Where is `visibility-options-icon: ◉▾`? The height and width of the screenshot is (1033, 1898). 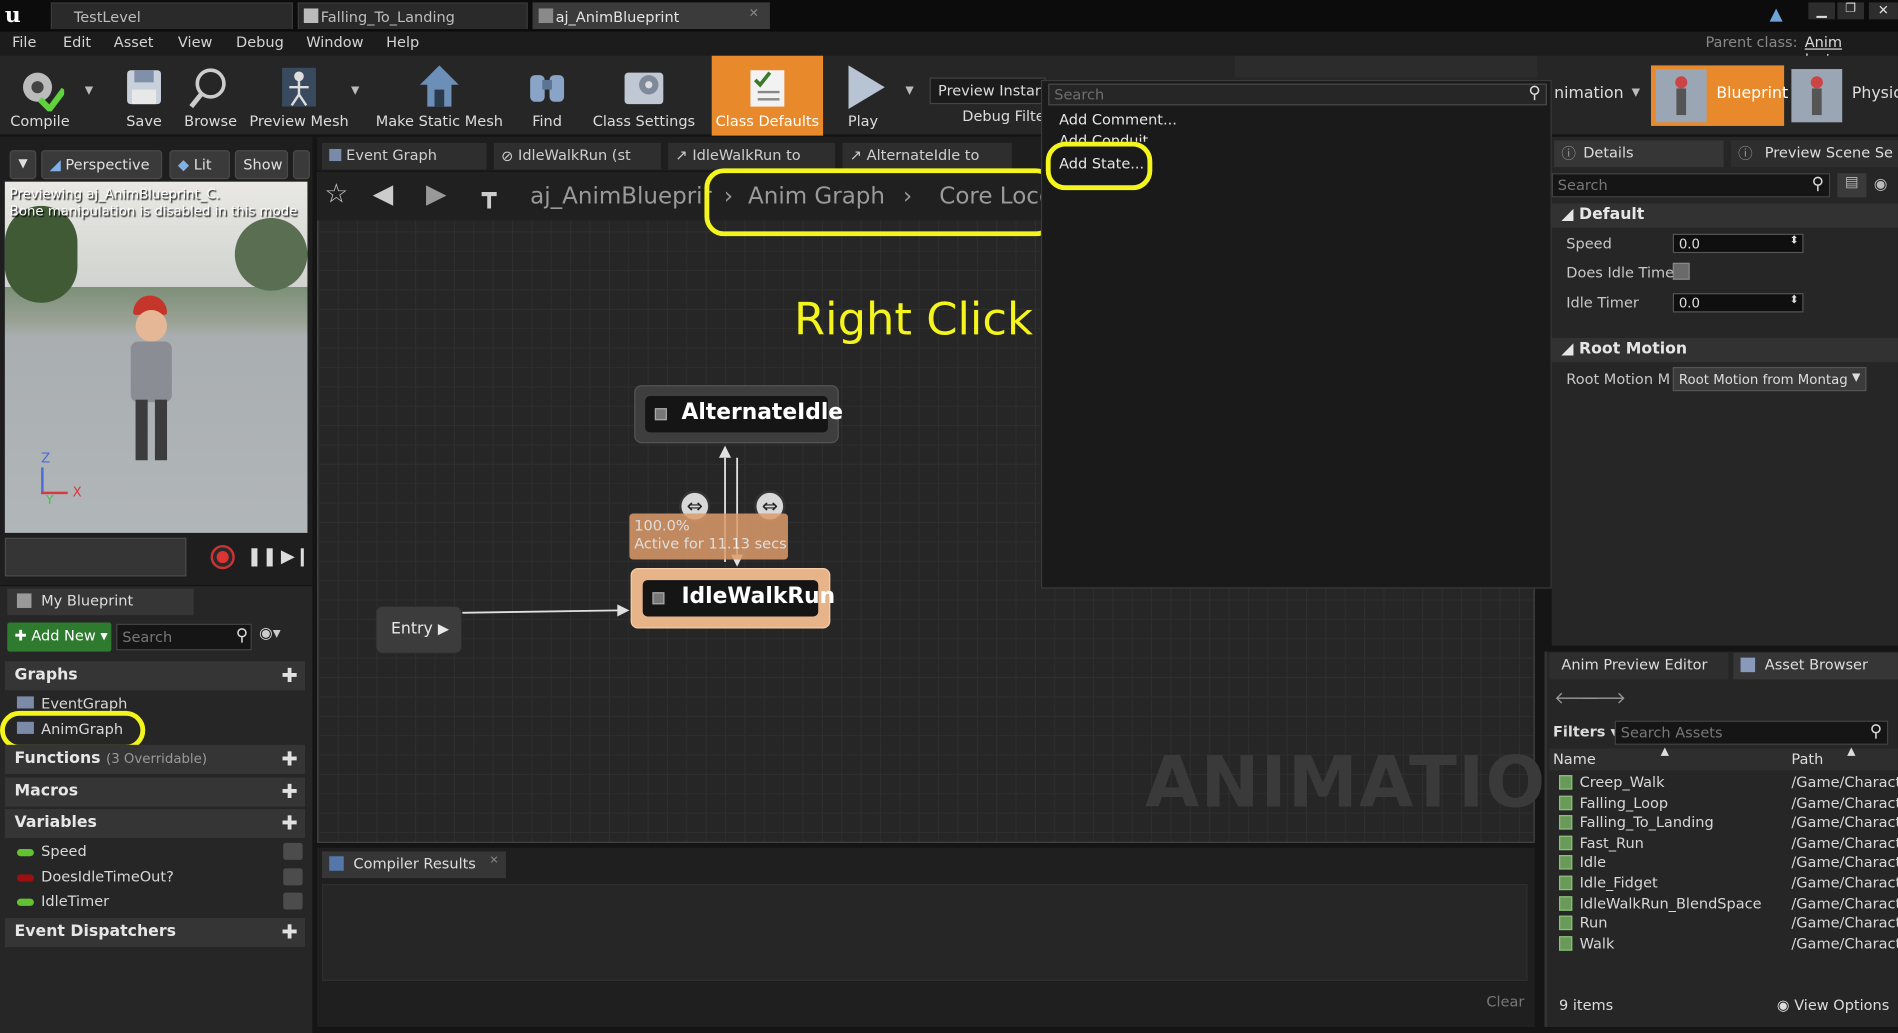 visibility-options-icon: ◉▾ is located at coordinates (270, 634).